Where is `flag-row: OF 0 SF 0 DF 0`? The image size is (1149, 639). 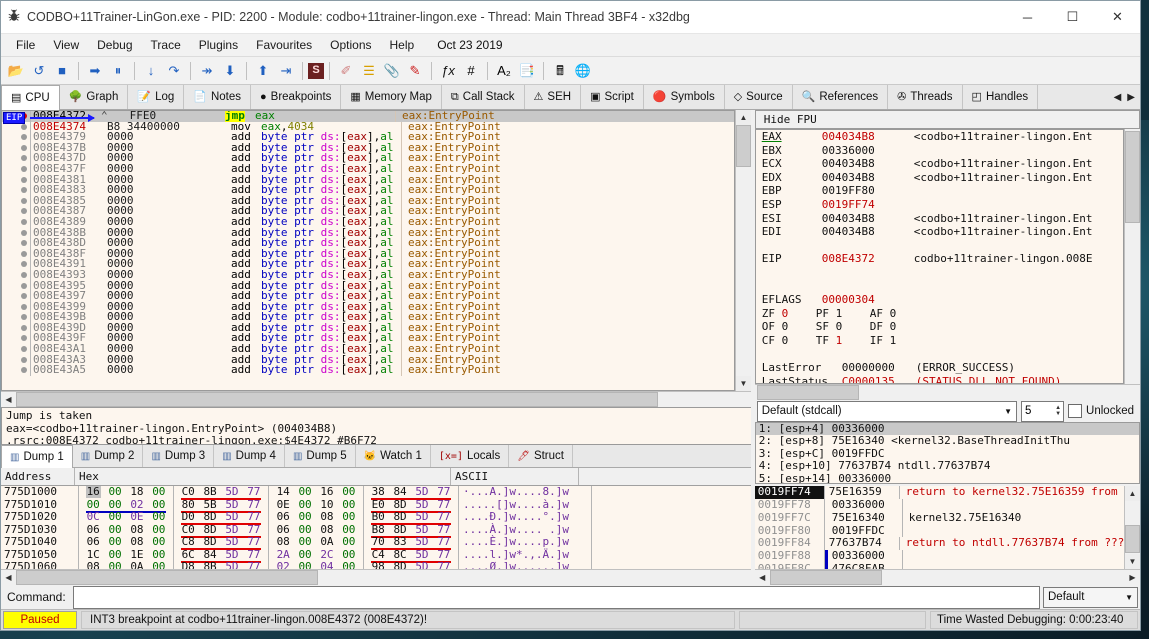
flag-row: OF 0 SF 0 DF 0 is located at coordinates (939, 327).